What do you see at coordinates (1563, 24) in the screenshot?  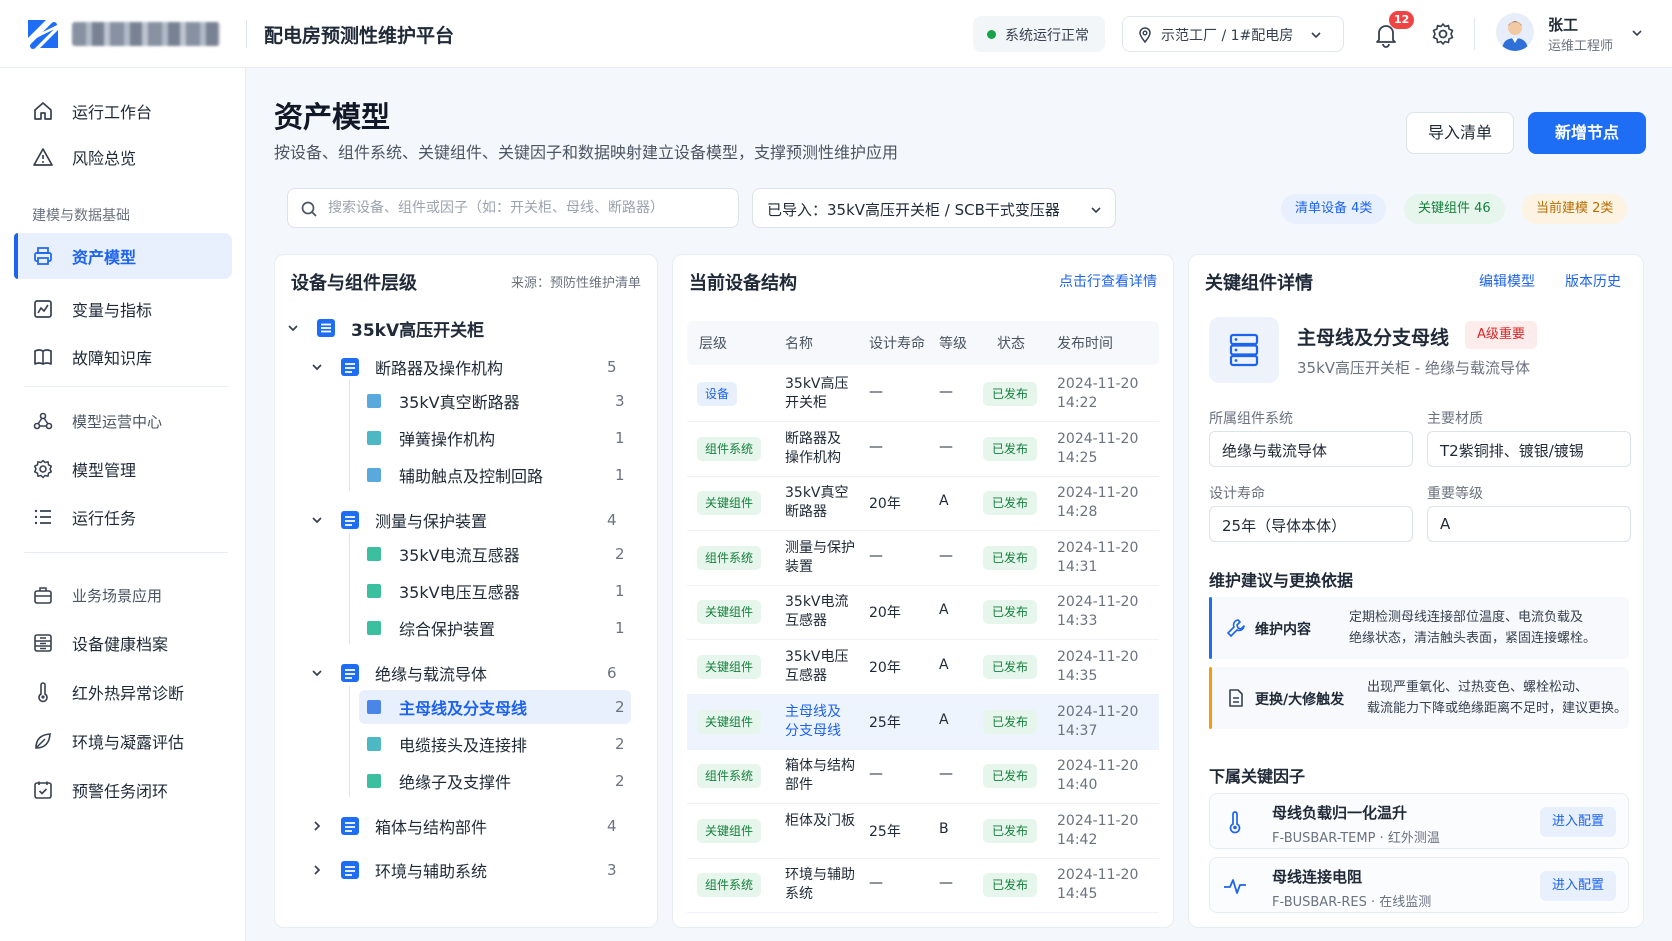 I see `user-name: 张工` at bounding box center [1563, 24].